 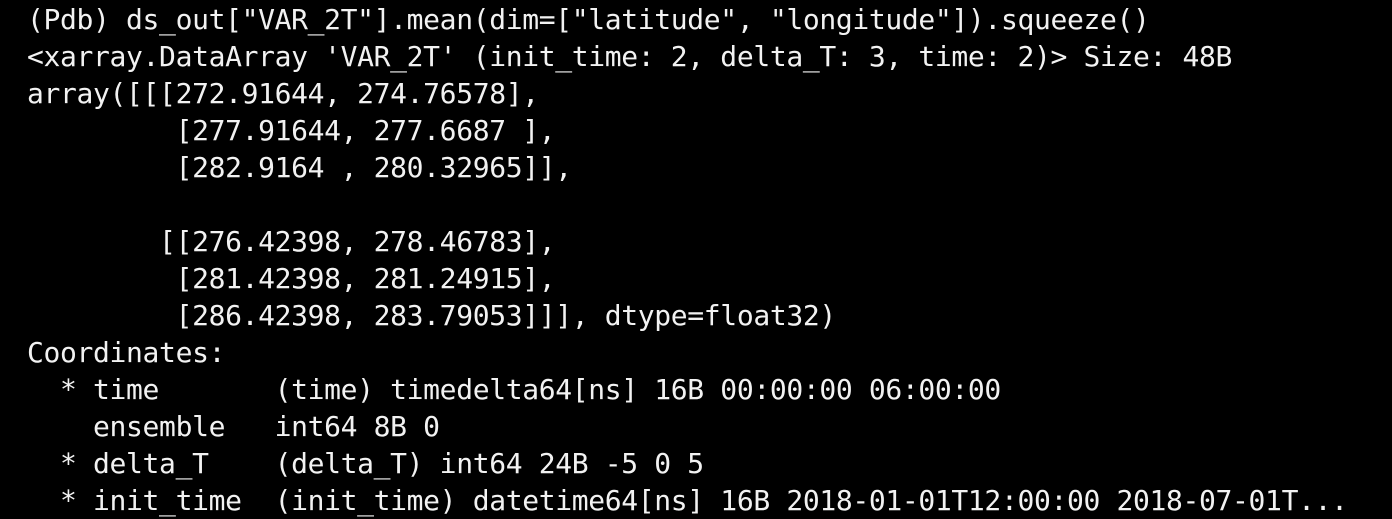 What do you see at coordinates (300, 167) in the screenshot?
I see `array-line: [282.9164 , 280.32965]],` at bounding box center [300, 167].